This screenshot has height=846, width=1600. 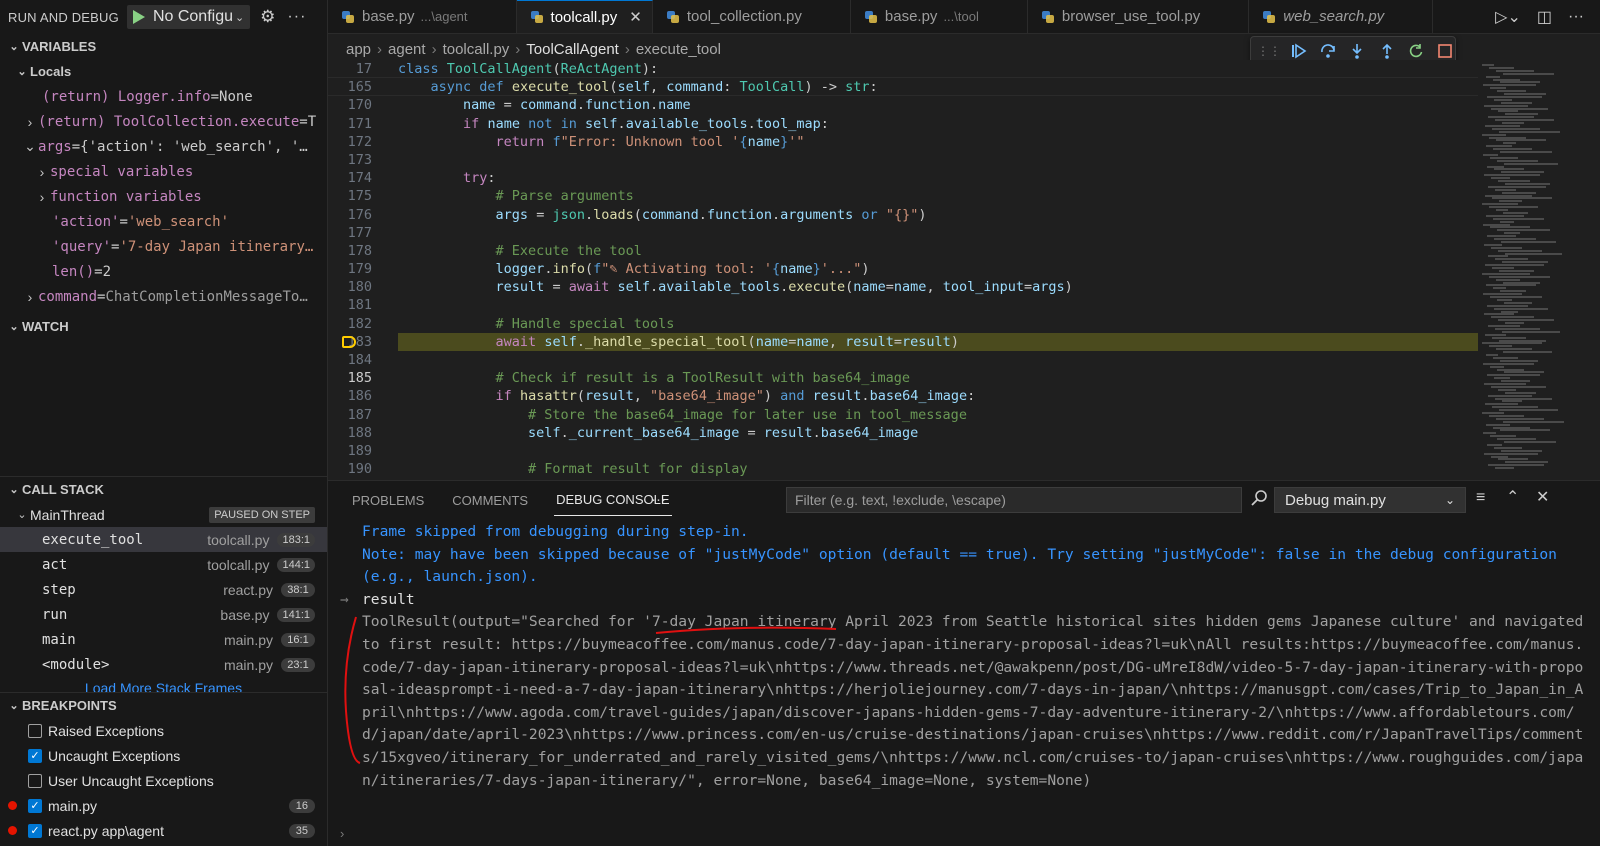 I want to click on breakpoint-item: User Uncaught Exceptions, so click(x=163, y=780).